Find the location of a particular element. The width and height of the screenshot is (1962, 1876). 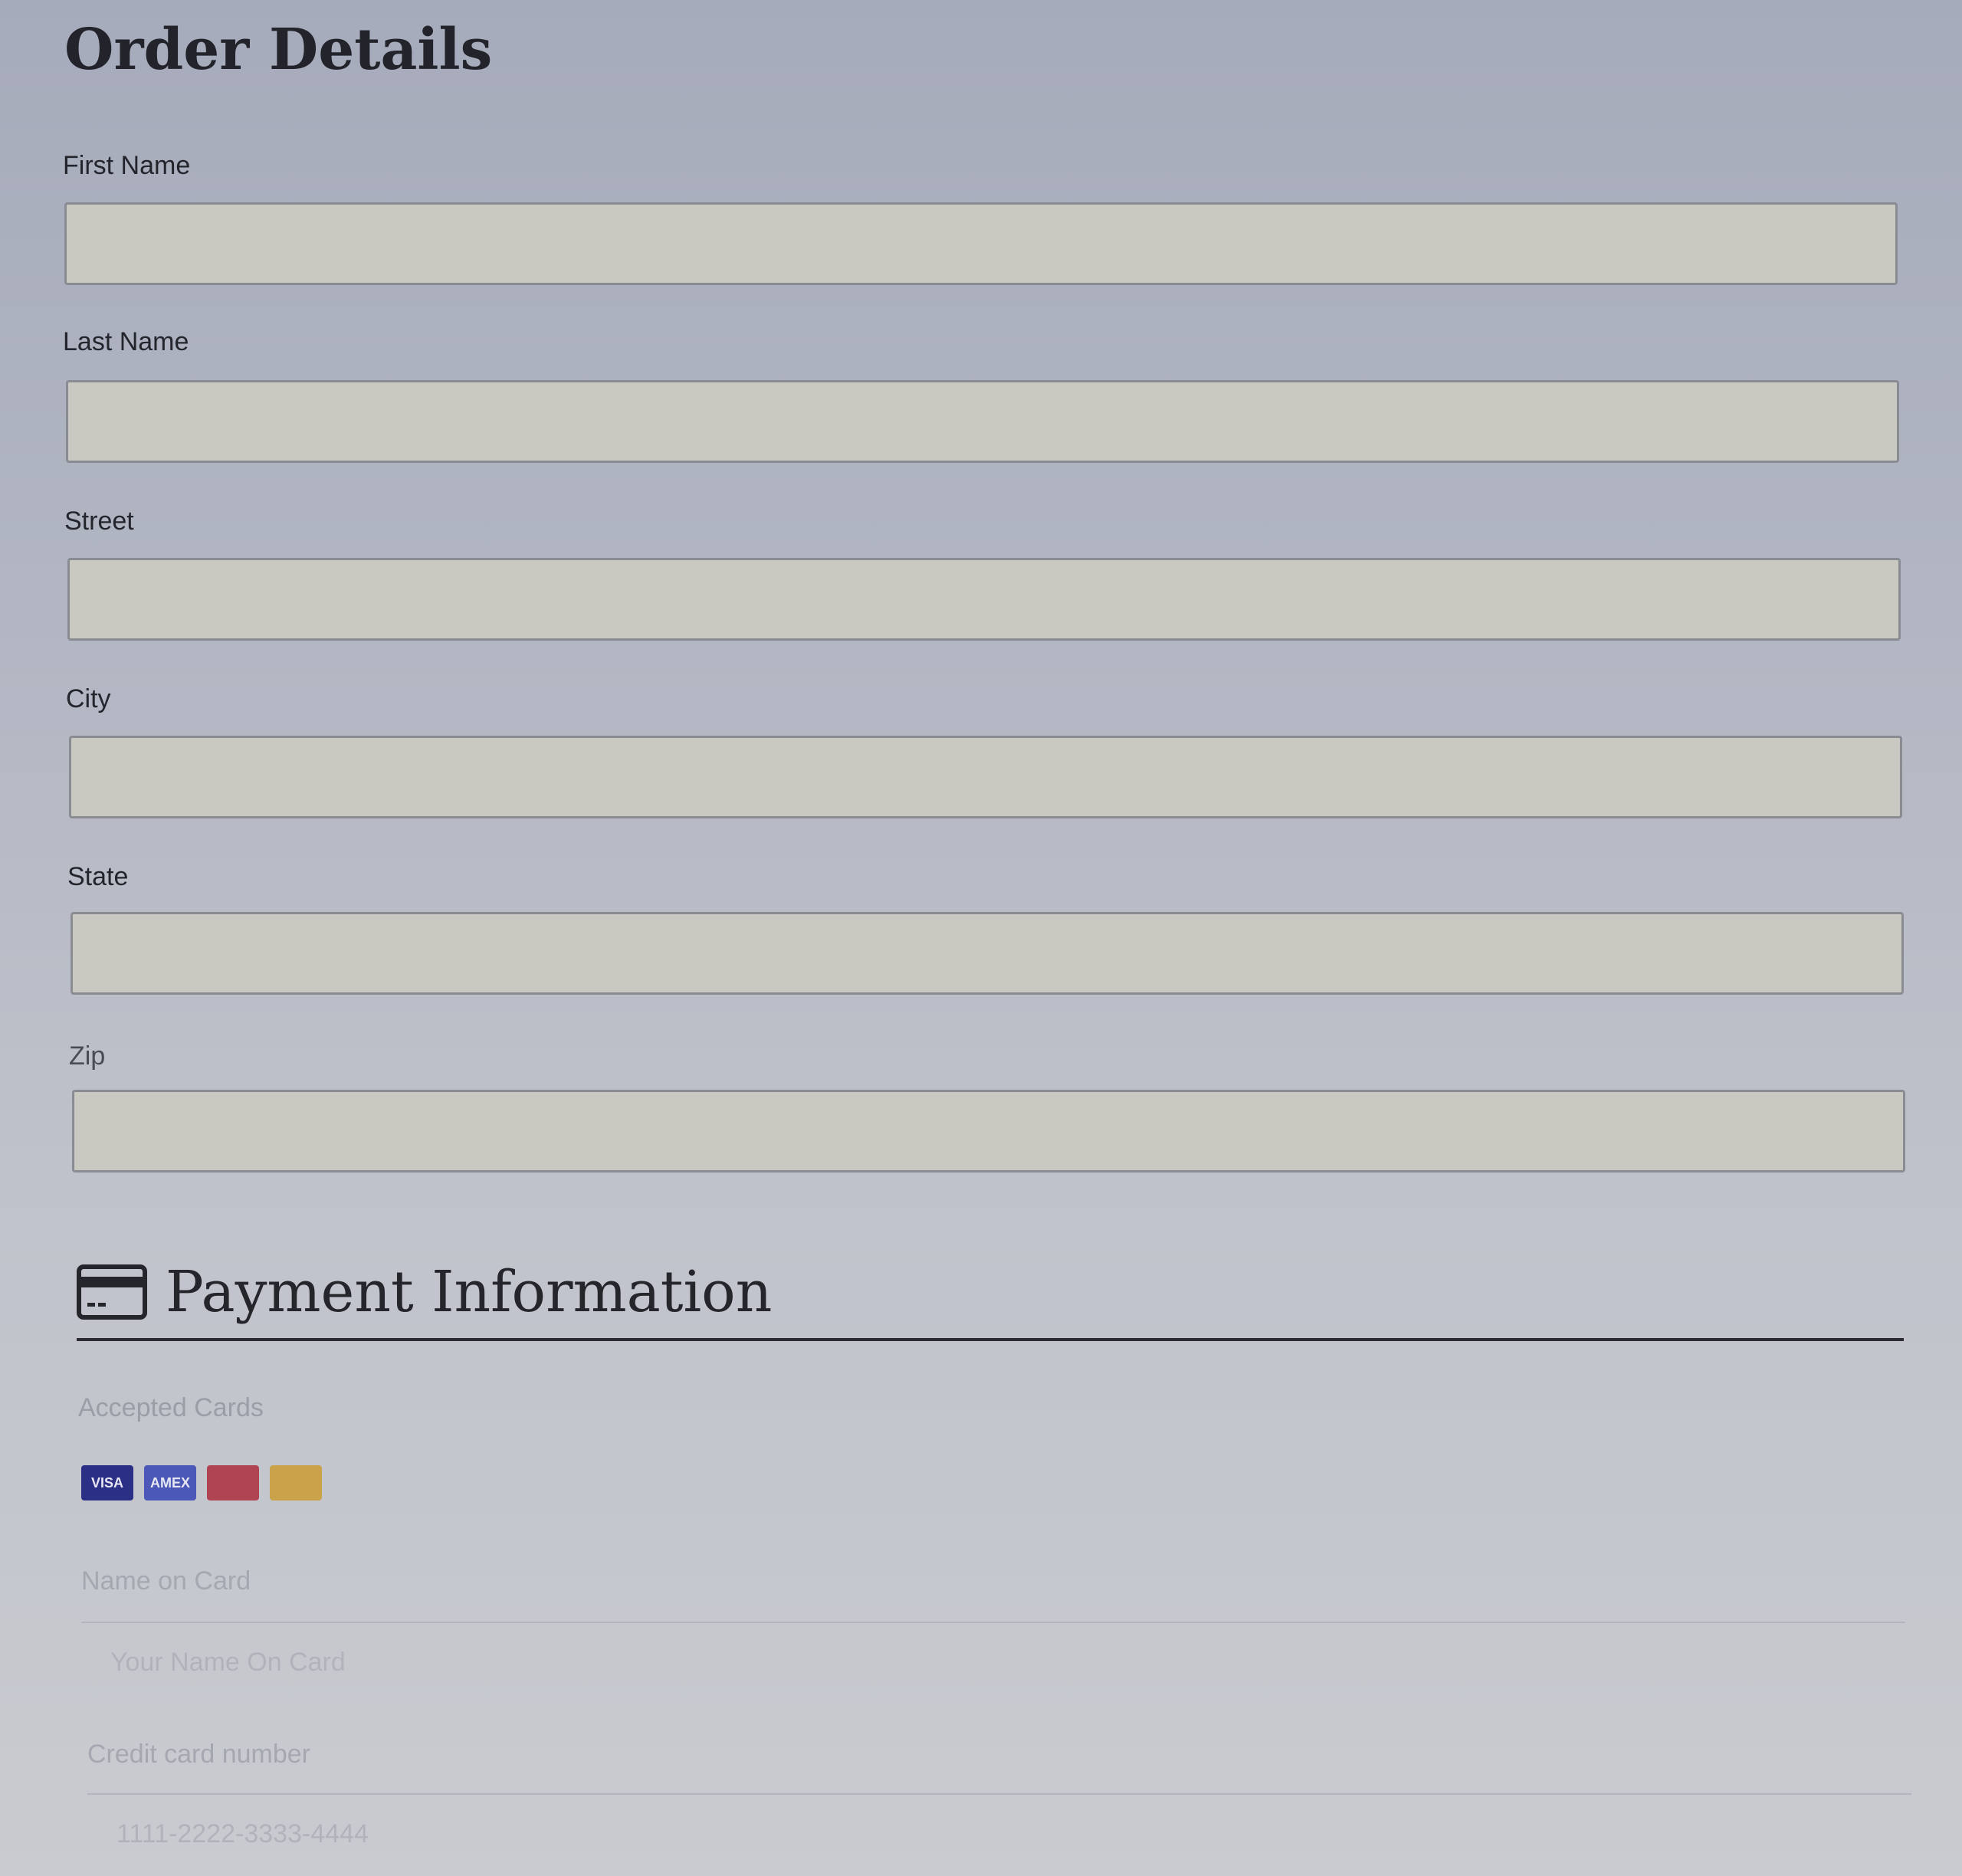

amex-card-icon: AMEX is located at coordinates (170, 1482).